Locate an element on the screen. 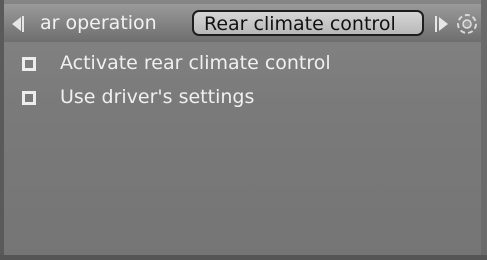 The width and height of the screenshot is (487, 260). menu-item-label: Use driver's settings is located at coordinates (157, 97).